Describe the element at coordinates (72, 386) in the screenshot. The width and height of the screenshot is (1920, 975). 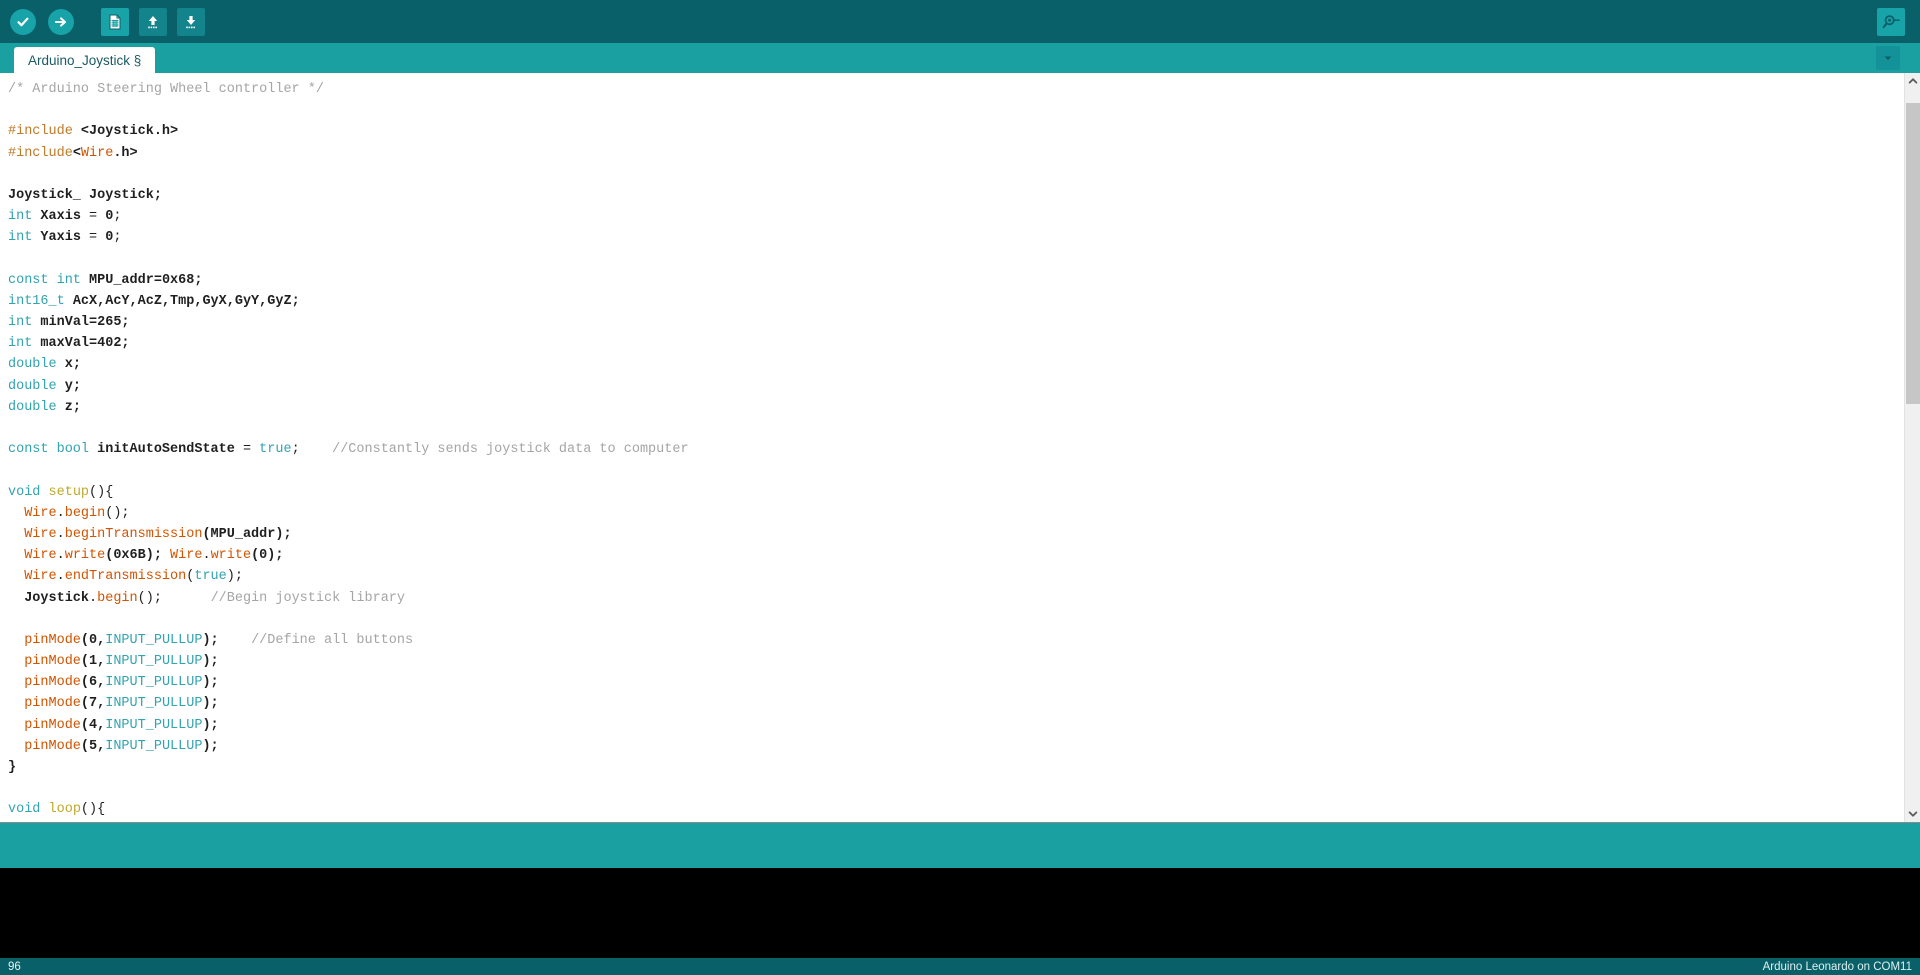
I see `code-token: y;` at that location.